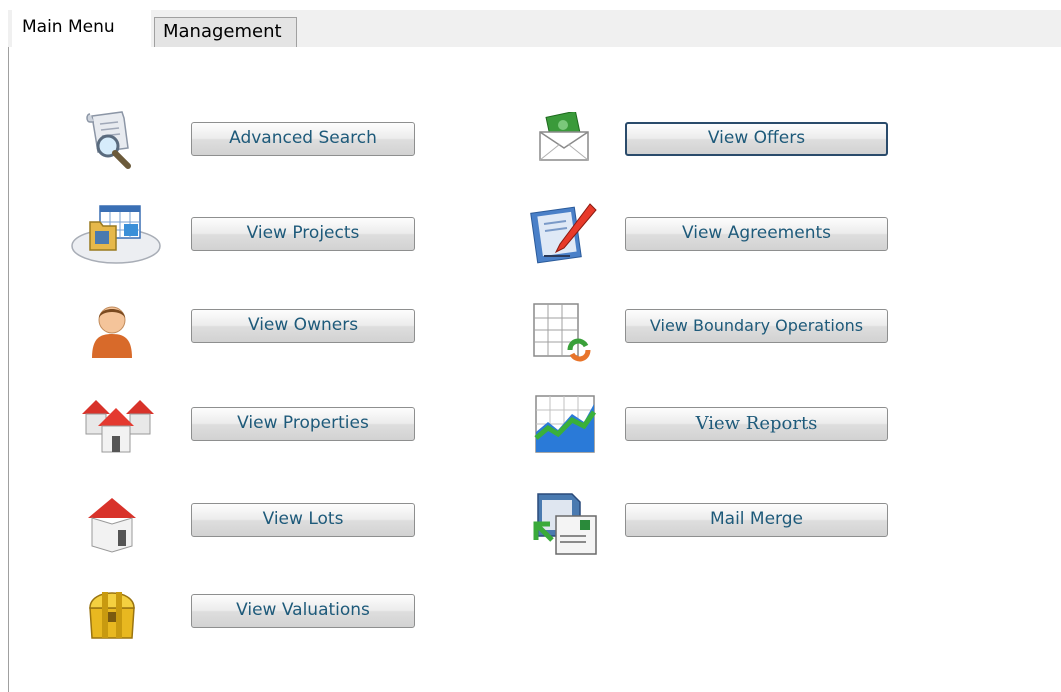 The height and width of the screenshot is (692, 1061). I want to click on calendar-folder-icon, so click(116, 234).